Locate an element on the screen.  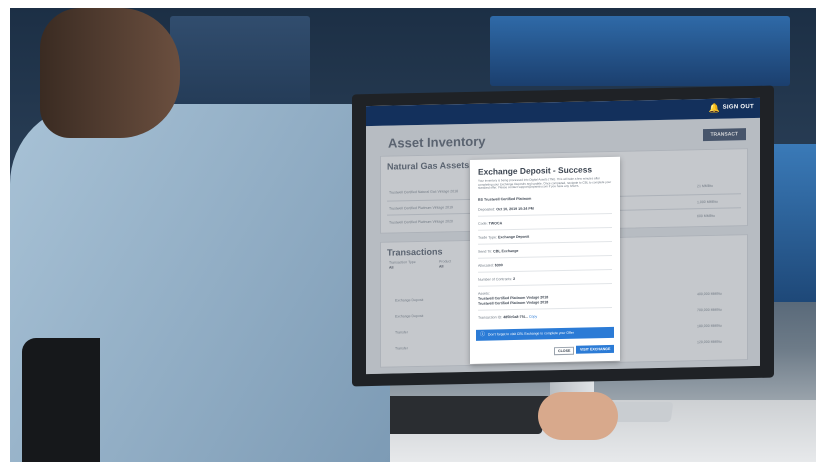
modal-field-code: Code: TWOCA is located at coordinates (490, 223).